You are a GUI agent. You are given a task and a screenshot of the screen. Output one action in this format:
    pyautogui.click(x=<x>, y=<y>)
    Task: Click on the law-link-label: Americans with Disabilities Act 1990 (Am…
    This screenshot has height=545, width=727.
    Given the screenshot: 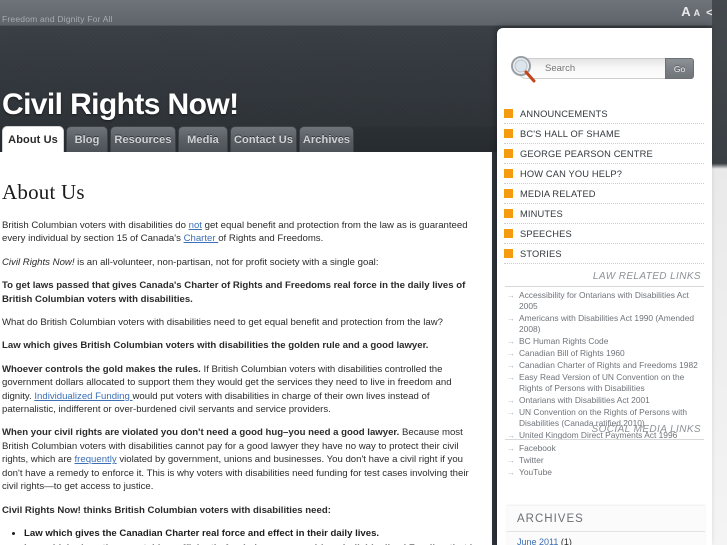 What is the action you would take?
    pyautogui.click(x=607, y=323)
    